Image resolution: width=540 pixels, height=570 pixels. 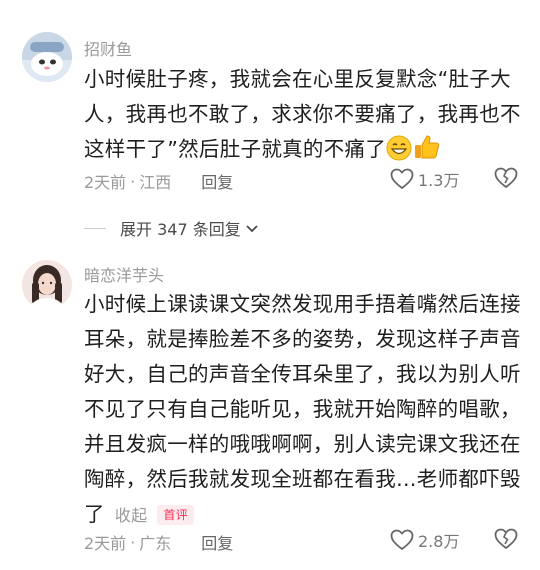 What do you see at coordinates (439, 180) in the screenshot?
I see `like-count: 1.3万` at bounding box center [439, 180].